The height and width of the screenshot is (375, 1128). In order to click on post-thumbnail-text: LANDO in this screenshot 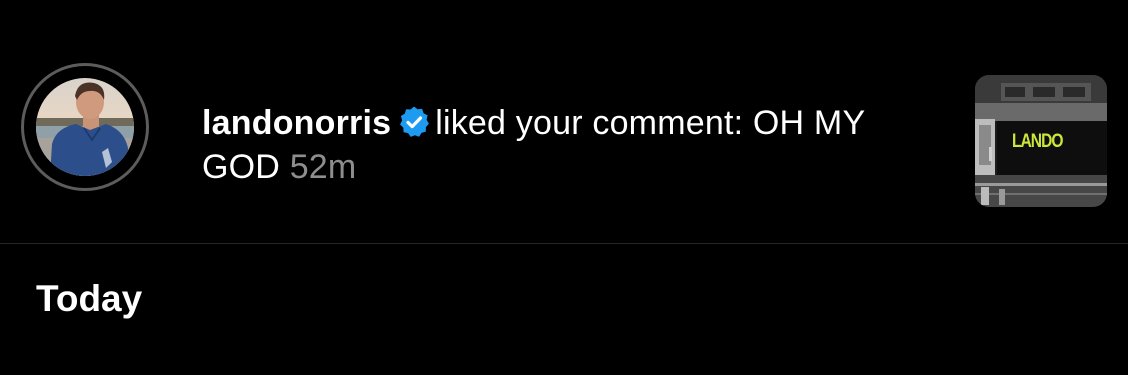, I will do `click(1037, 141)`.